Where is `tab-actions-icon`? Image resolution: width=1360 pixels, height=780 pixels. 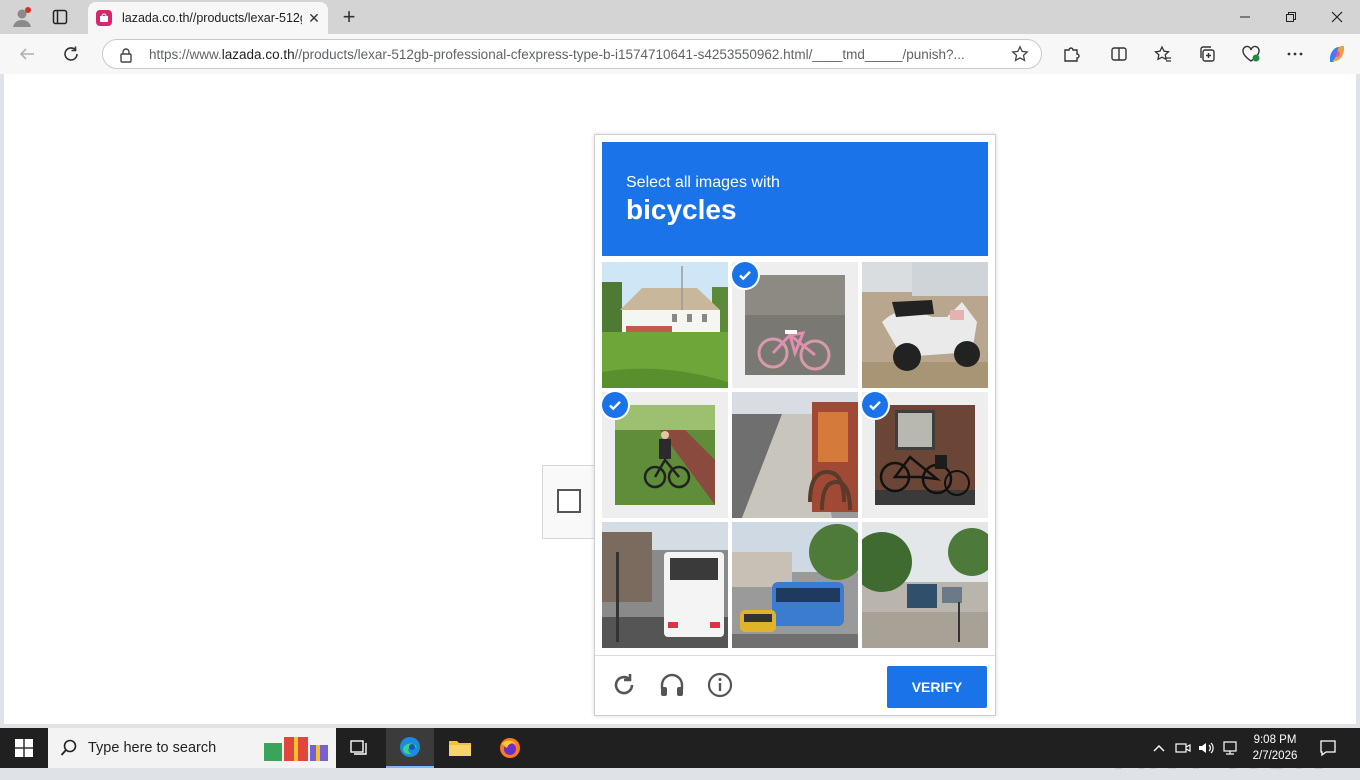 tab-actions-icon is located at coordinates (60, 17).